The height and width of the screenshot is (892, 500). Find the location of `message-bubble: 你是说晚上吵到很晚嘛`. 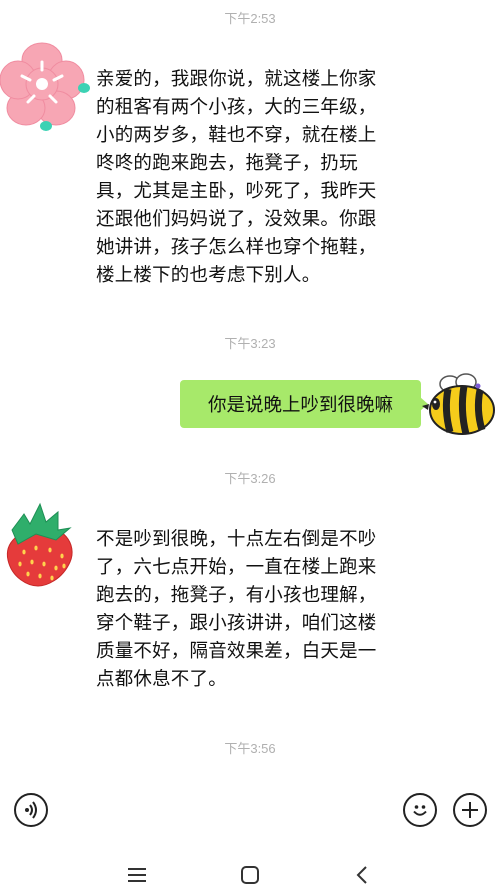

message-bubble: 你是说晚上吵到很晚嘛 is located at coordinates (304, 404).